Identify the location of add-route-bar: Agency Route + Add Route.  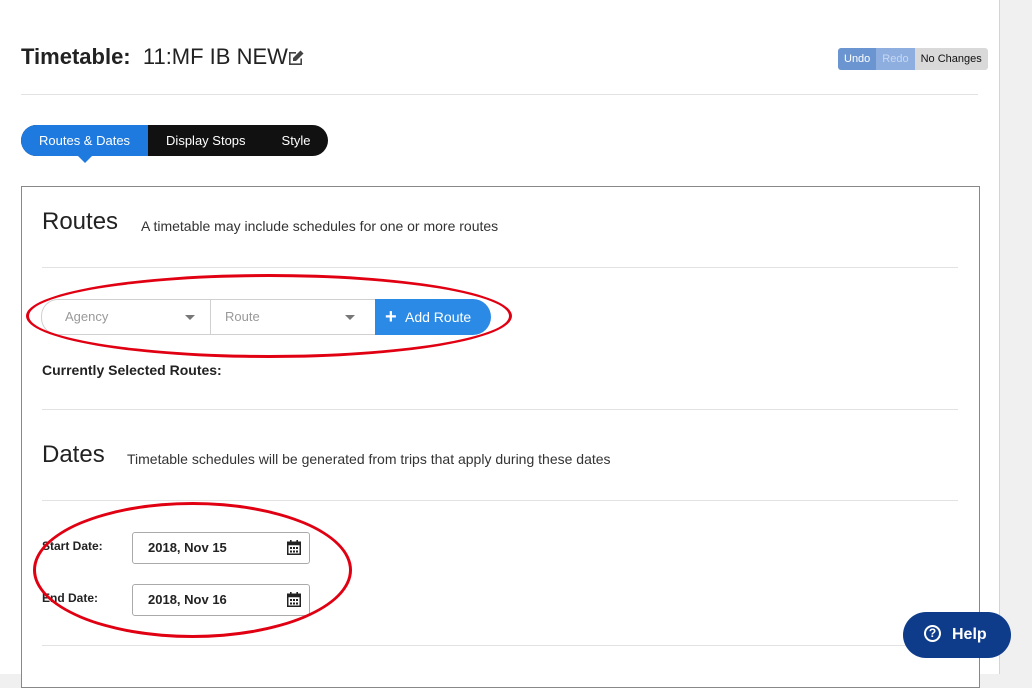
(266, 317).